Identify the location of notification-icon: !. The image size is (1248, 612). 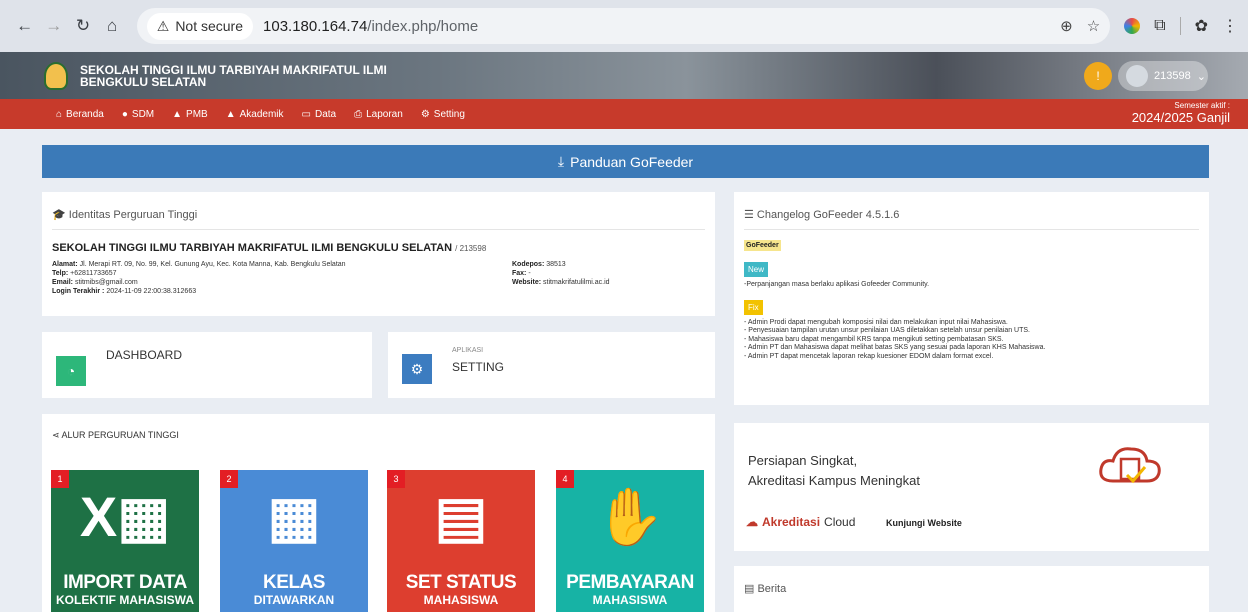
(1098, 76).